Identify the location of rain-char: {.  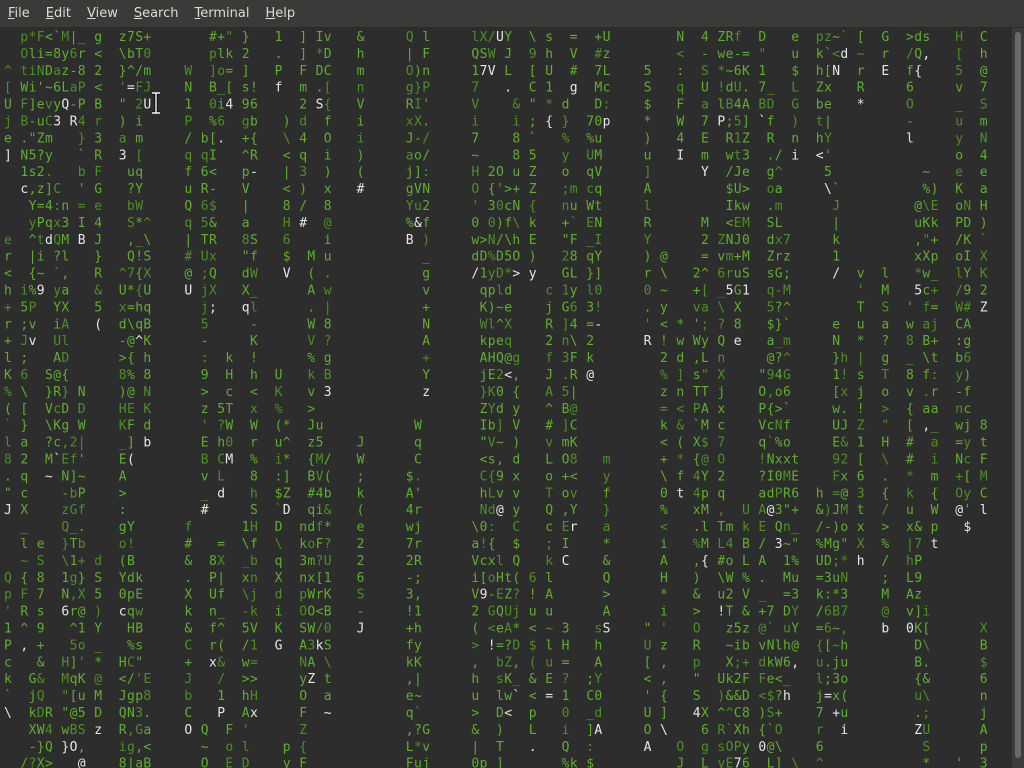
(762, 730).